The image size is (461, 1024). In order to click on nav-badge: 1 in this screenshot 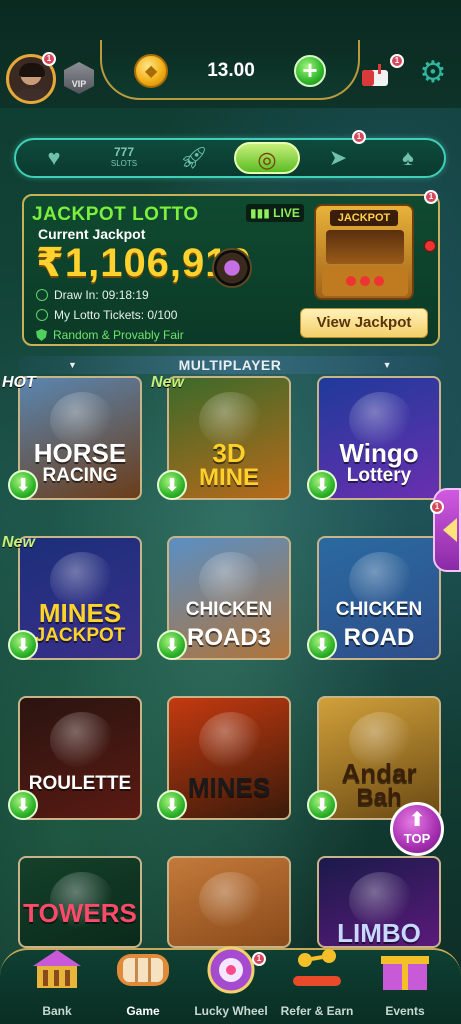, I will do `click(259, 959)`.